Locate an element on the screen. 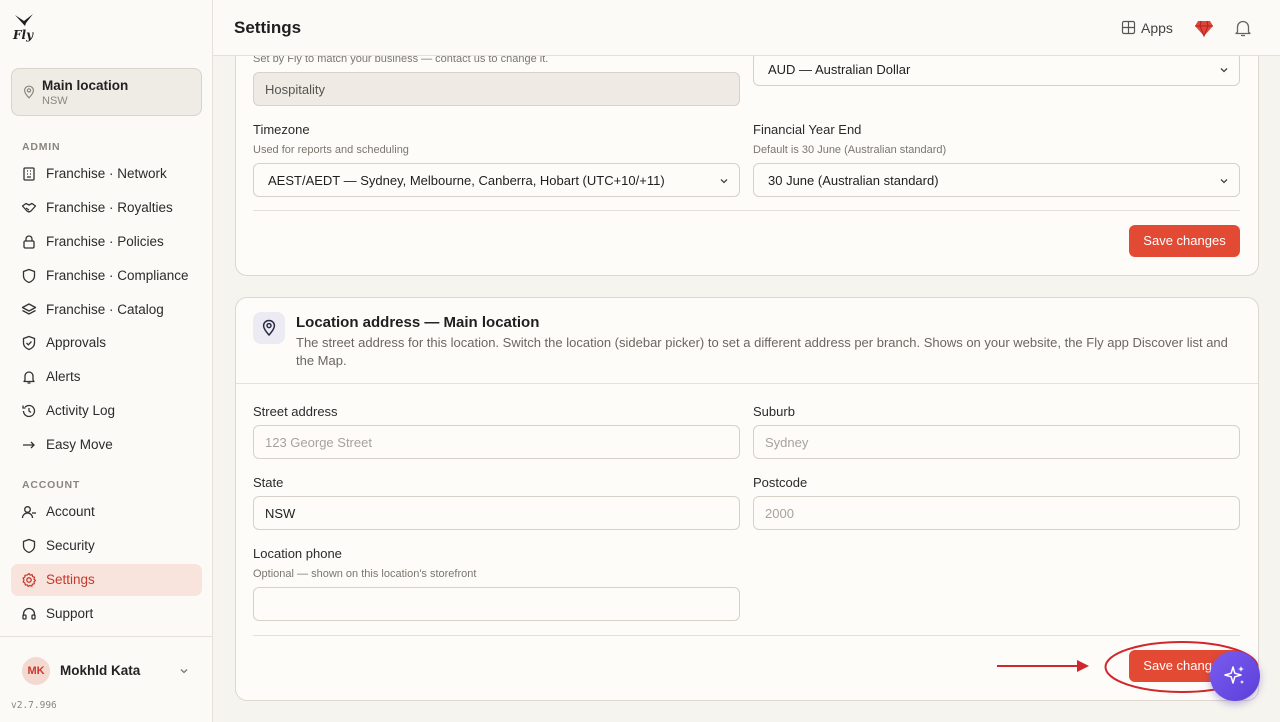 Image resolution: width=1280 pixels, height=722 pixels. avatar: MK is located at coordinates (36, 671).